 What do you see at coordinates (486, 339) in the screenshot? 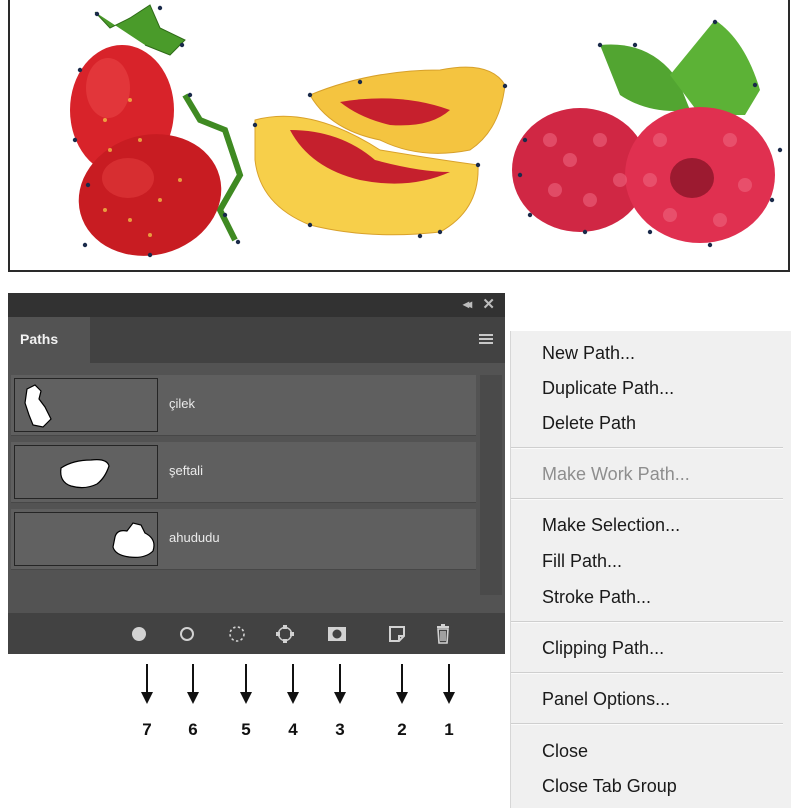
I see `panel-menu-icon` at bounding box center [486, 339].